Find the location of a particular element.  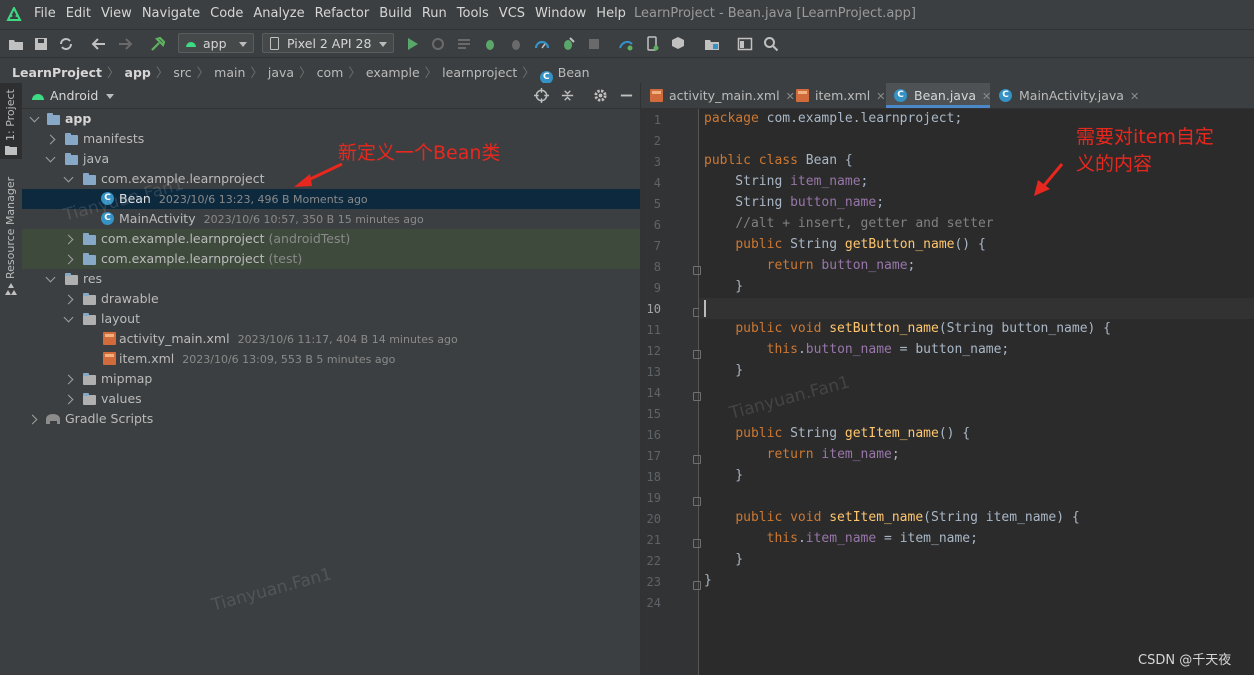

tree-node-layout: layout is located at coordinates (331, 319).